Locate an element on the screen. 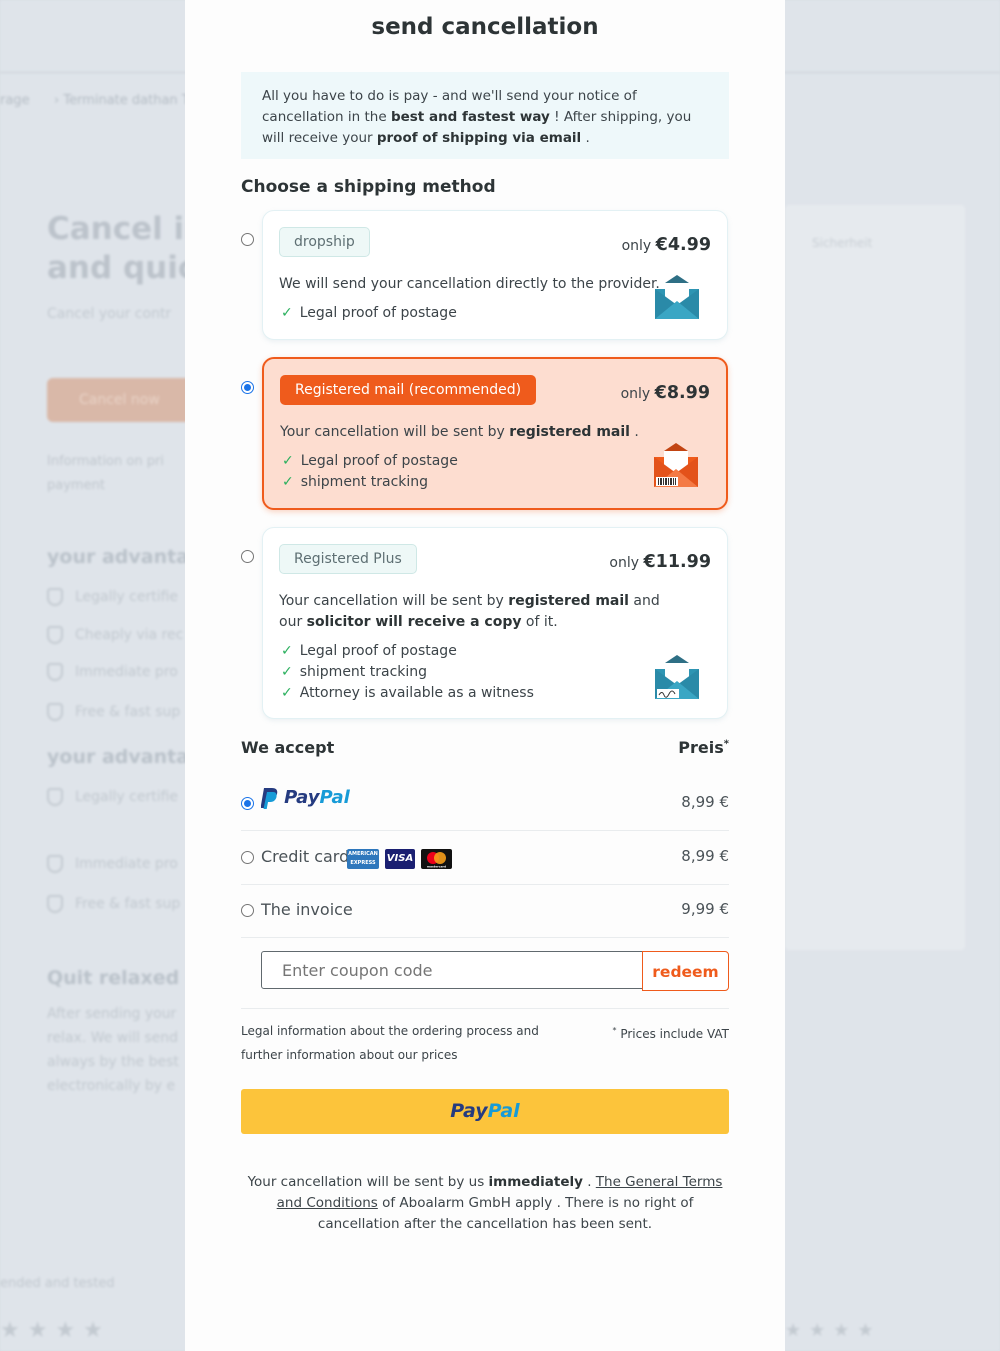  shipping-tag: Registered Plus is located at coordinates (348, 559).